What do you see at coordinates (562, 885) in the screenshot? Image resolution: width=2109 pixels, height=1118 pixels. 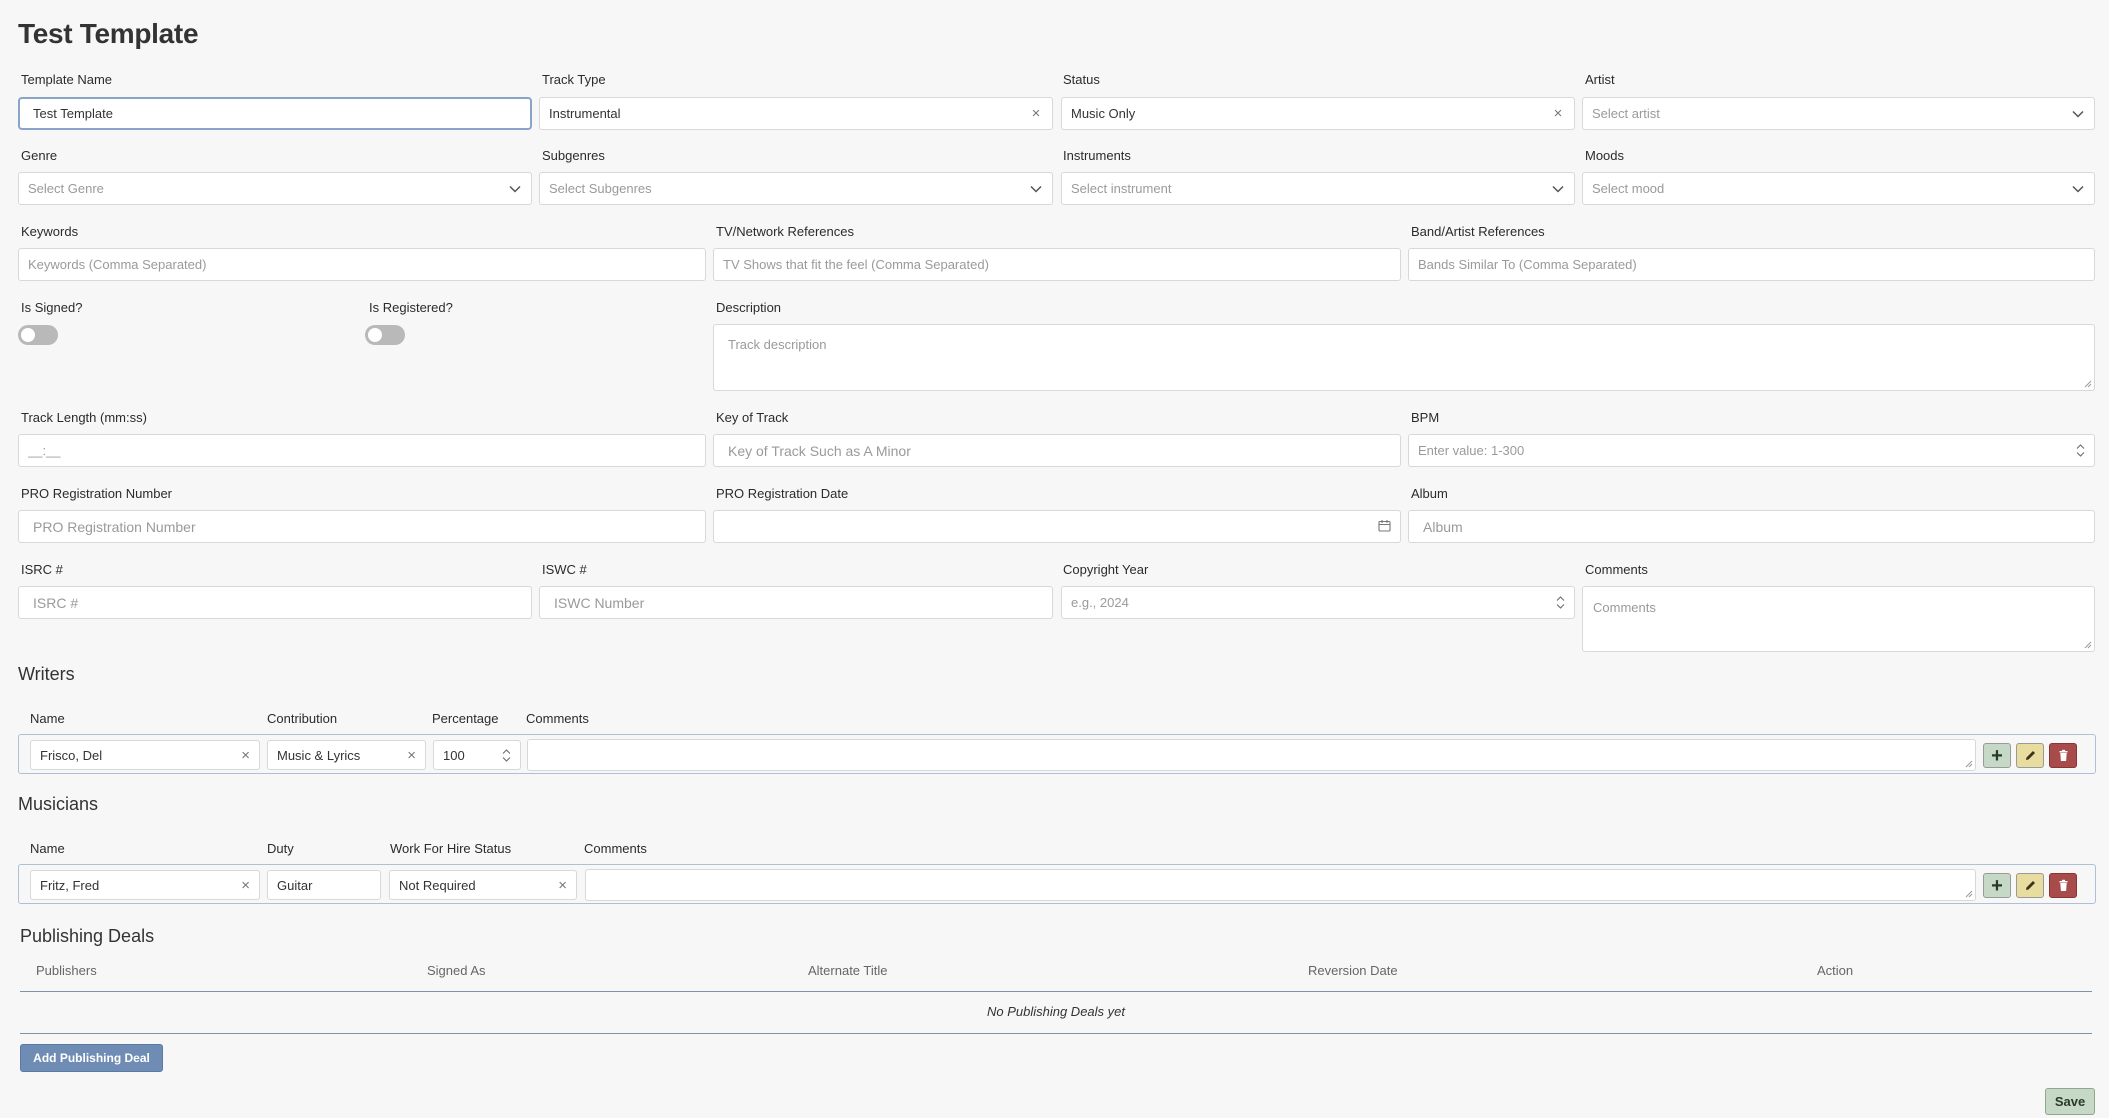 I see `musician-wfh-clear-icon: ×` at bounding box center [562, 885].